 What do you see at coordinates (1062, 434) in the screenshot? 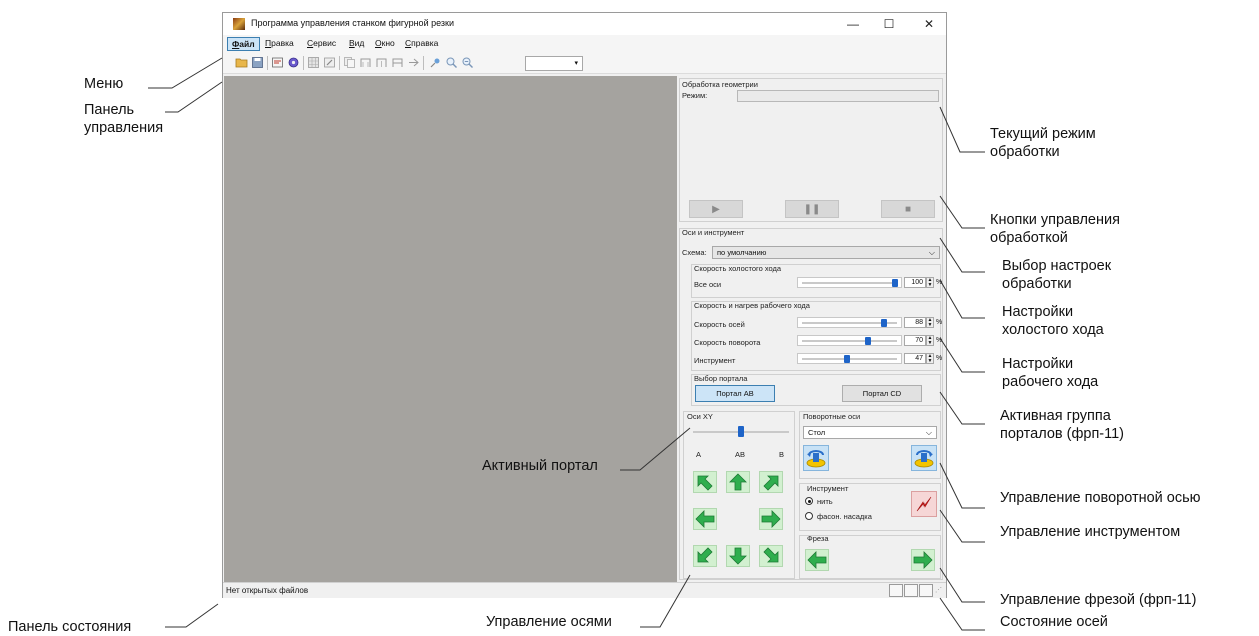
I see `annotation-group-line2: порталов (фрп-11)` at bounding box center [1062, 434].